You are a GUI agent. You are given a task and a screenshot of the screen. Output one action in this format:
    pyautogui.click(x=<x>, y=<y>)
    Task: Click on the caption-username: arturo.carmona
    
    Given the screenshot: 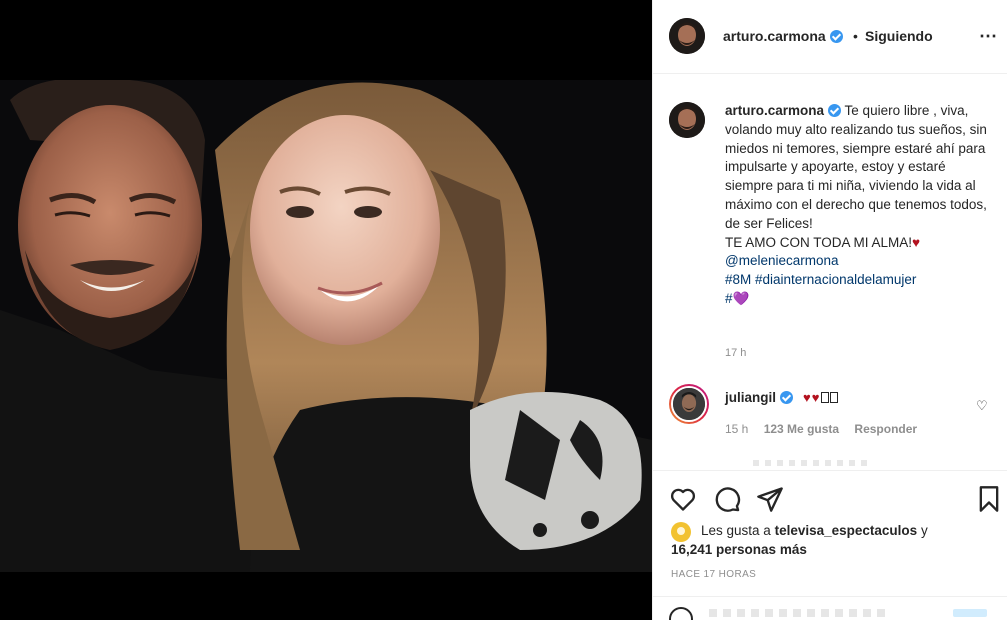 What is the action you would take?
    pyautogui.click(x=774, y=110)
    